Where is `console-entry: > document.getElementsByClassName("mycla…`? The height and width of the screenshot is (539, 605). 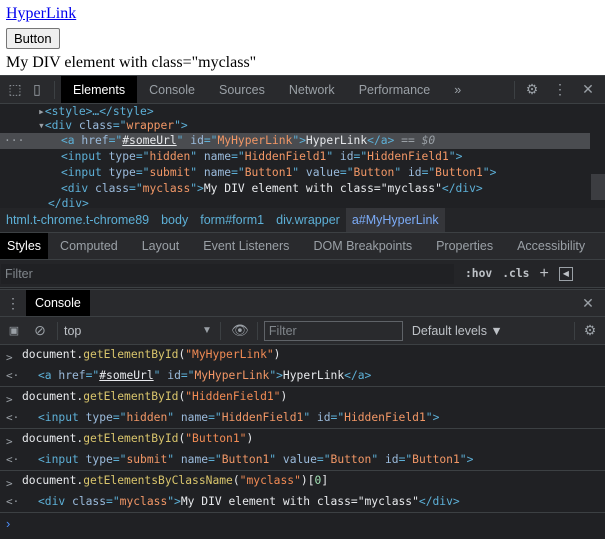
console-entry: > document.getElementsByClassName("mycla… is located at coordinates (302, 492).